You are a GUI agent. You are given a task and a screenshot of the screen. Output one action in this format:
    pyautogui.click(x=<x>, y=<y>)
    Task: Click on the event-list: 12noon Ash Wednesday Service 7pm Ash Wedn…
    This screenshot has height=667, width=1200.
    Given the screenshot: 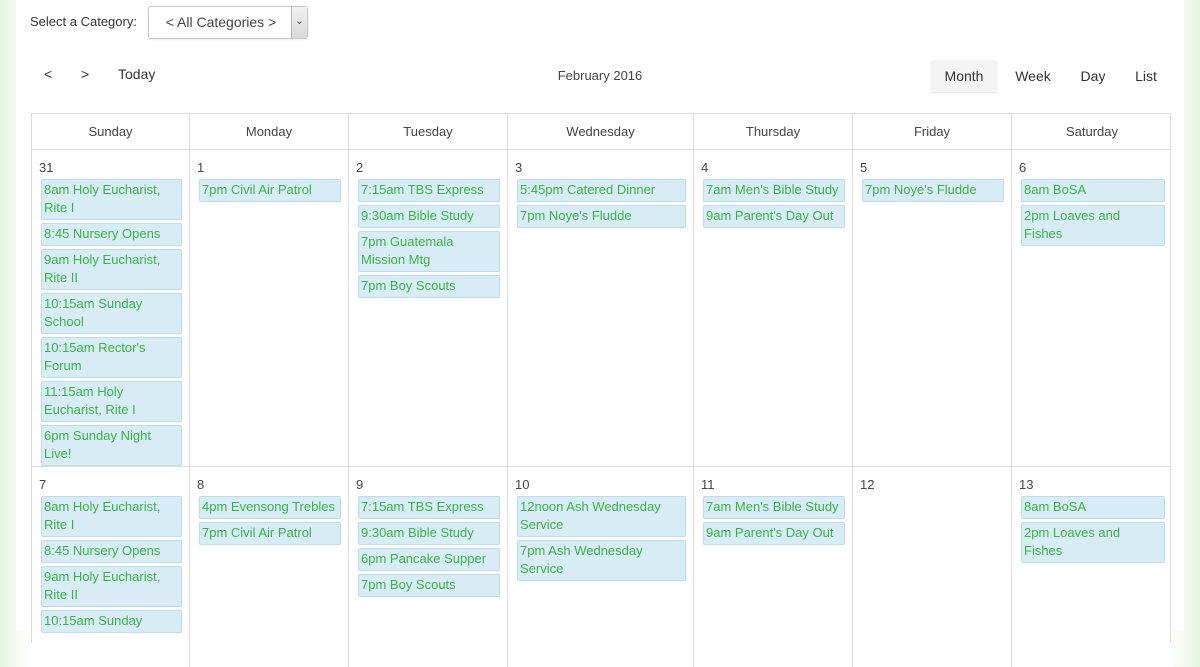 What is the action you would take?
    pyautogui.click(x=601, y=540)
    